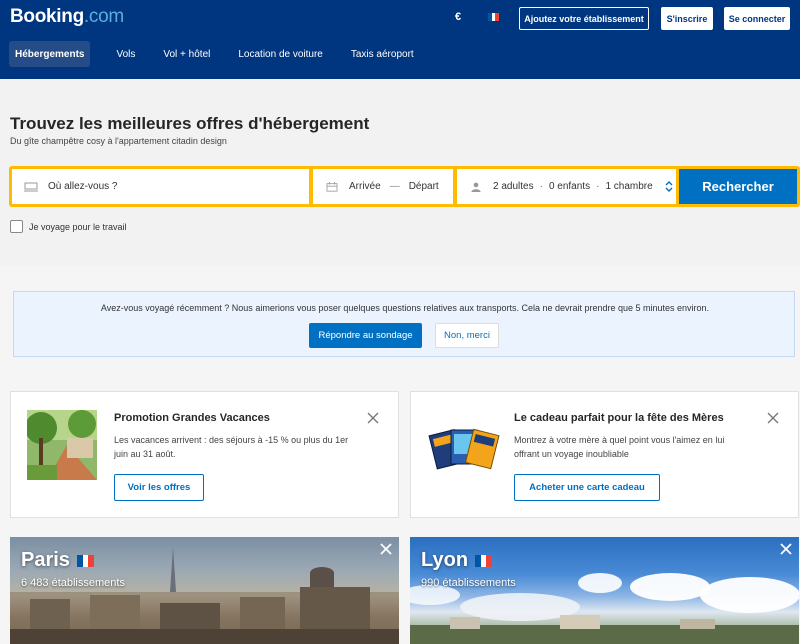 This screenshot has width=800, height=644. I want to click on destination-card-paris: Paris 6 483 établissements, so click(204, 590).